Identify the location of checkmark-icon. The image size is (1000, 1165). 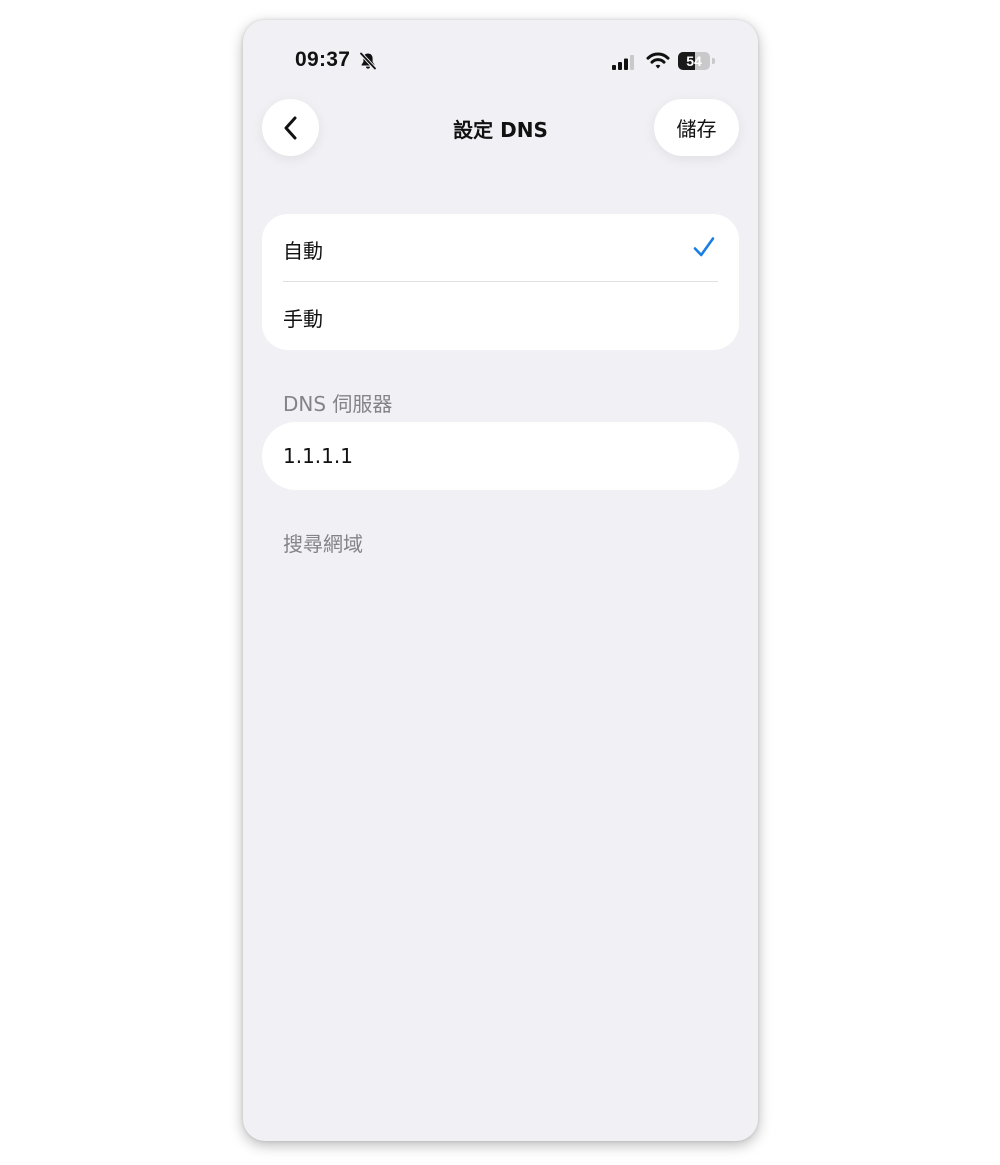
(704, 247).